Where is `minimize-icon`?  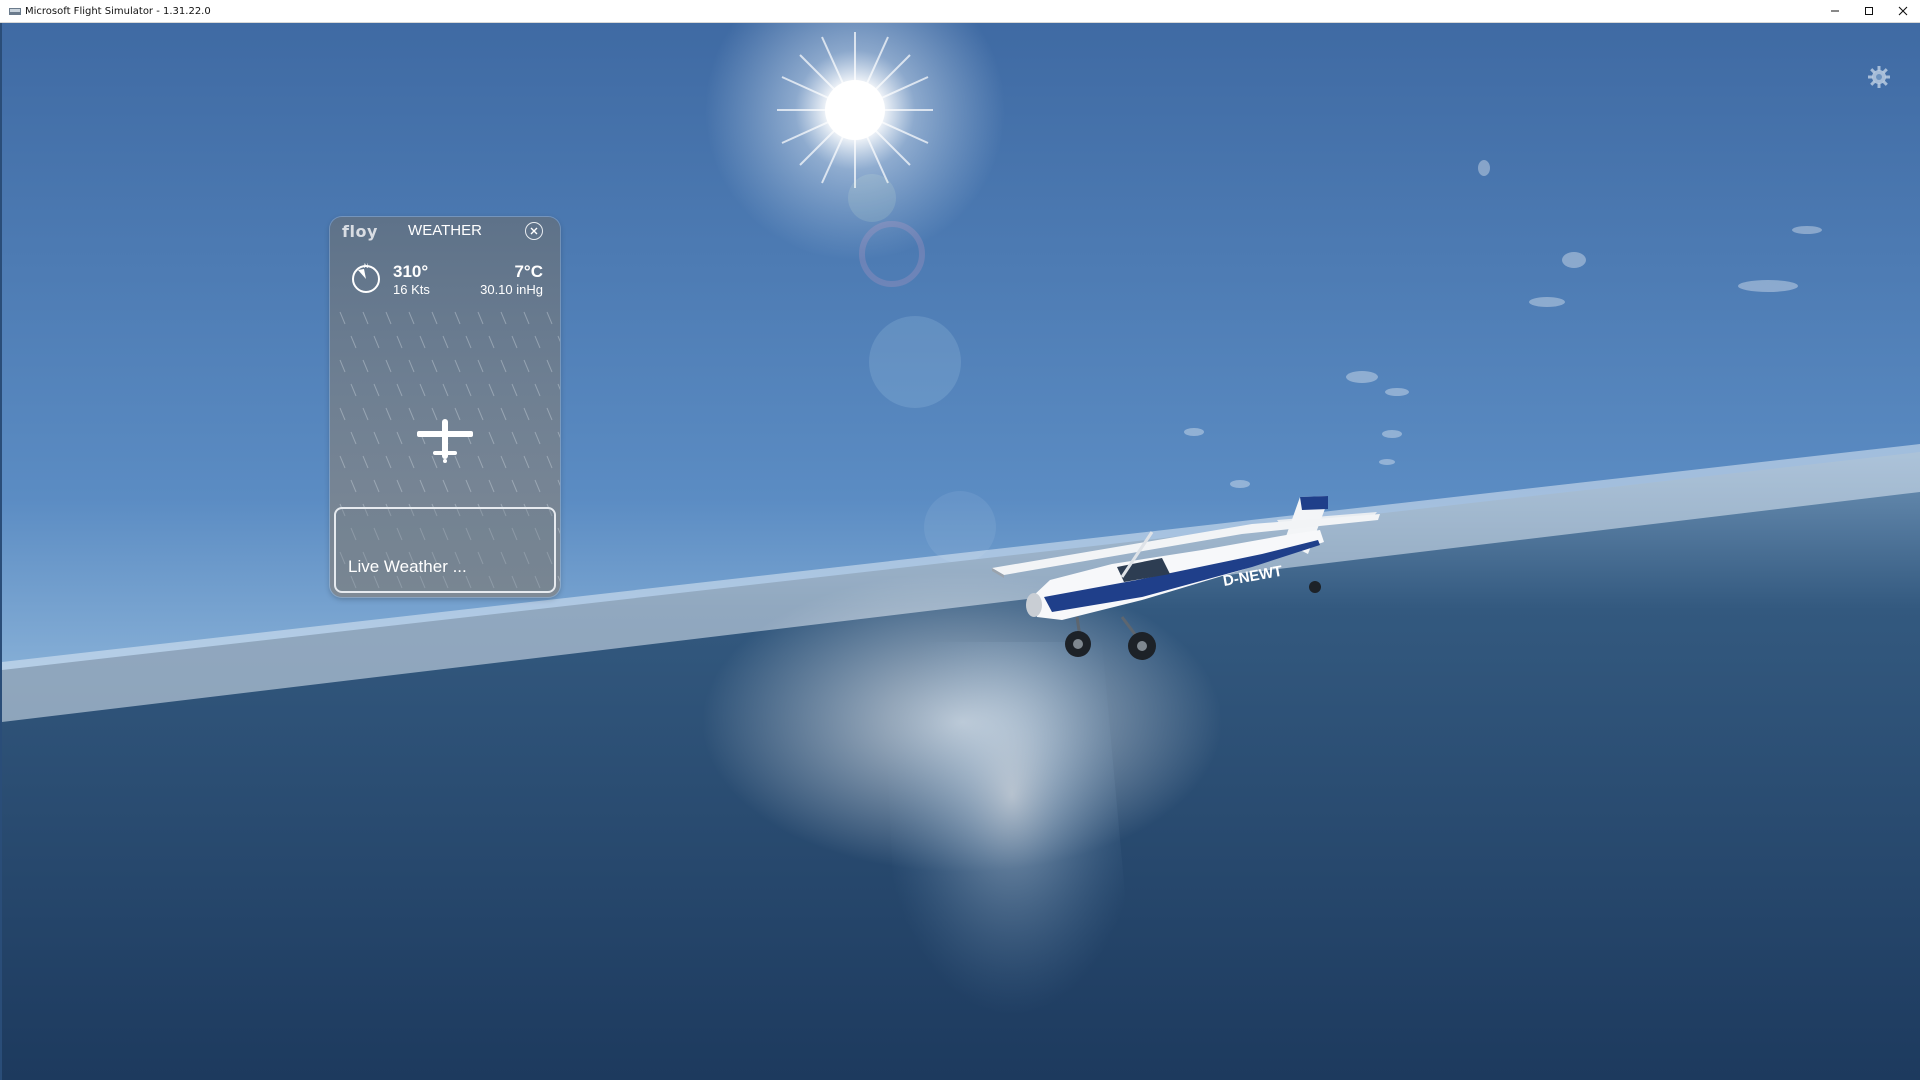
minimize-icon is located at coordinates (1835, 11).